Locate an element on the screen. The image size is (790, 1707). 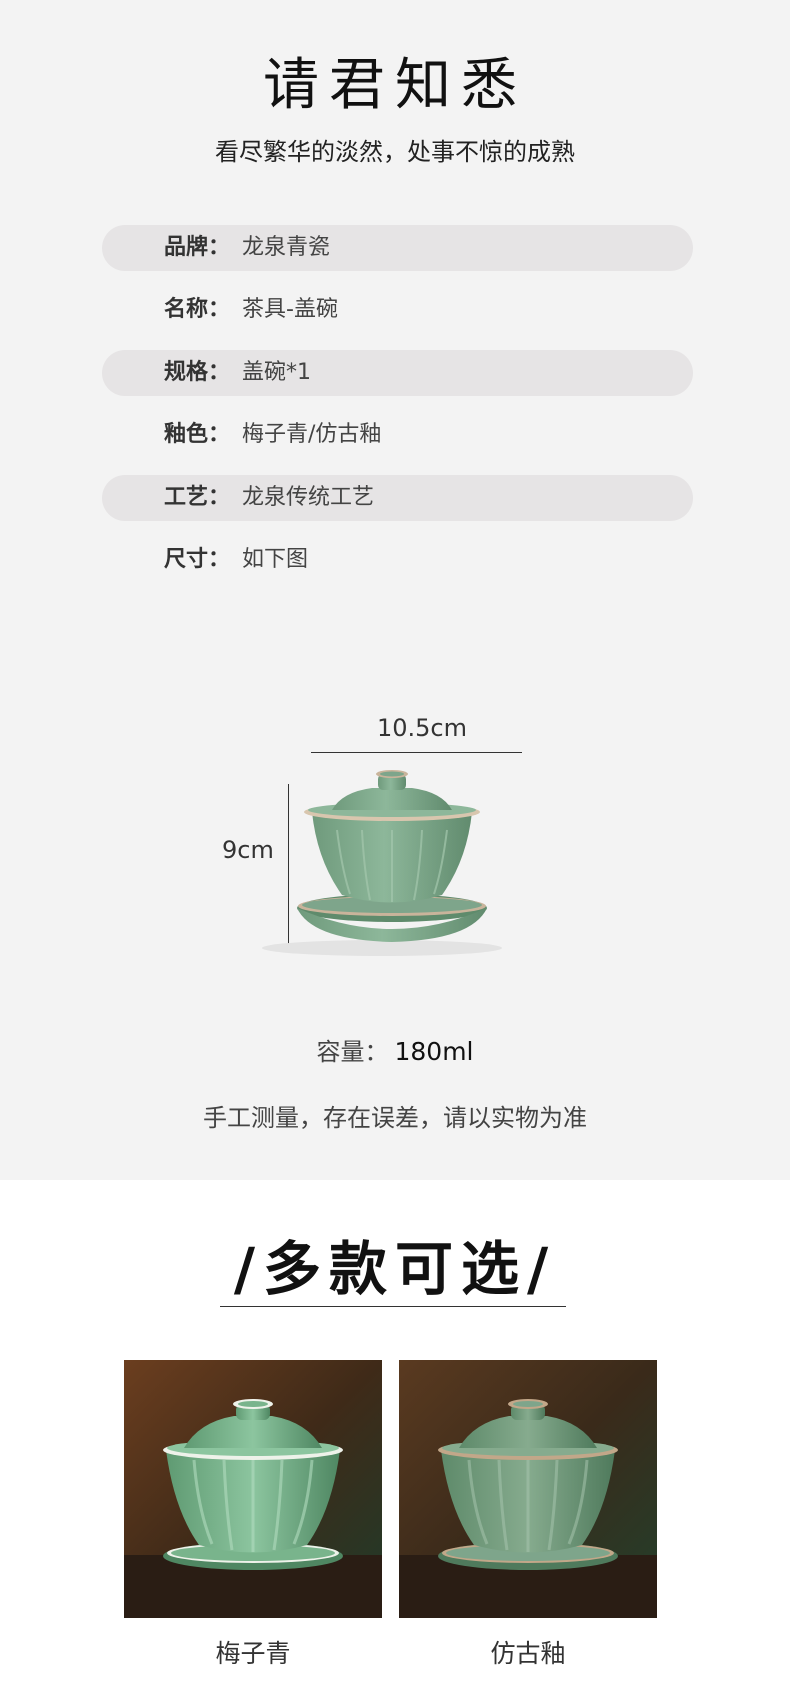
spec-label: 釉色： is located at coordinates (197, 434).